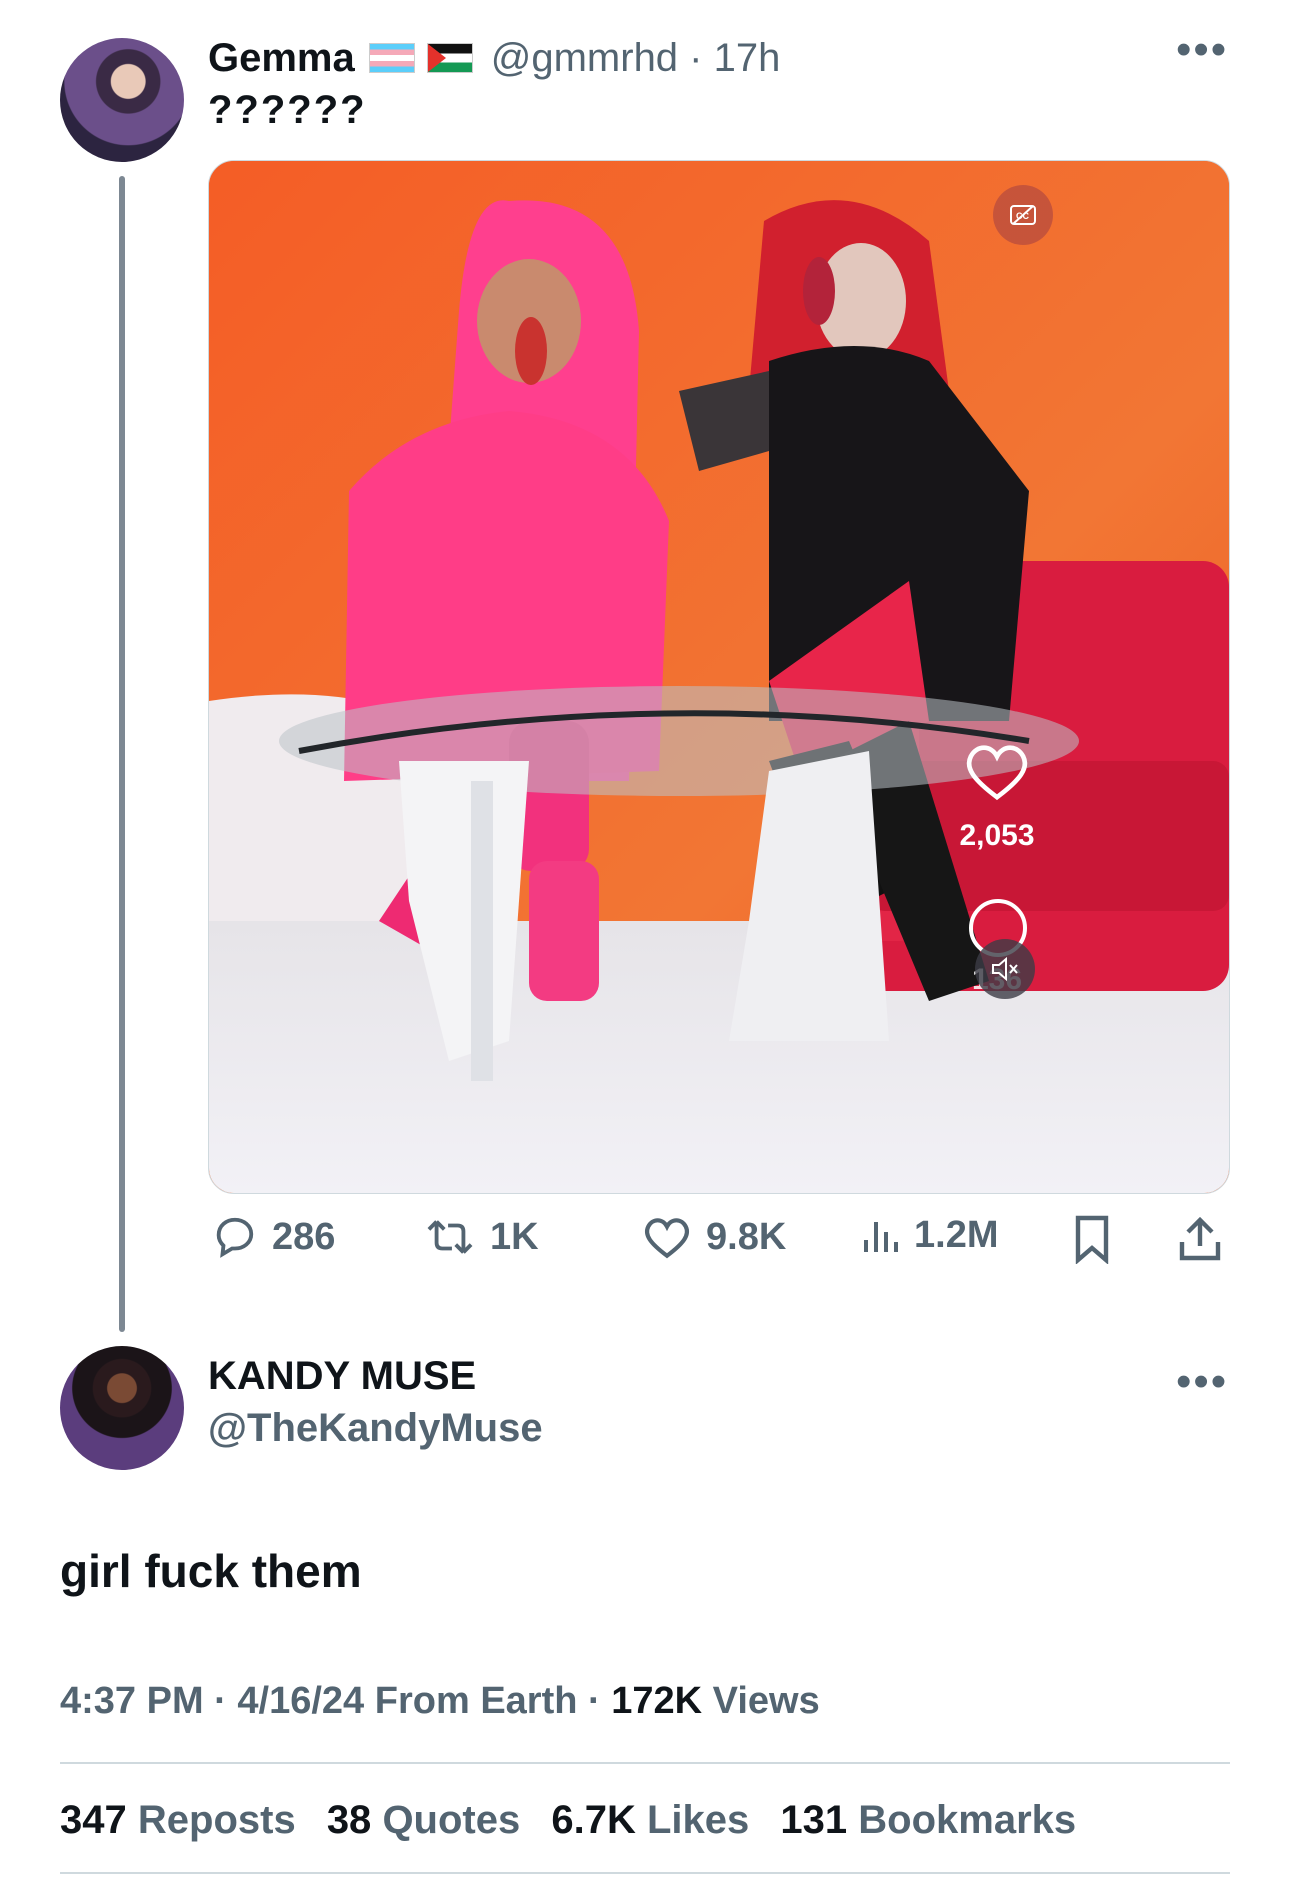  What do you see at coordinates (928, 1820) in the screenshot?
I see `bookmarks-stat: 131 Bookmarks` at bounding box center [928, 1820].